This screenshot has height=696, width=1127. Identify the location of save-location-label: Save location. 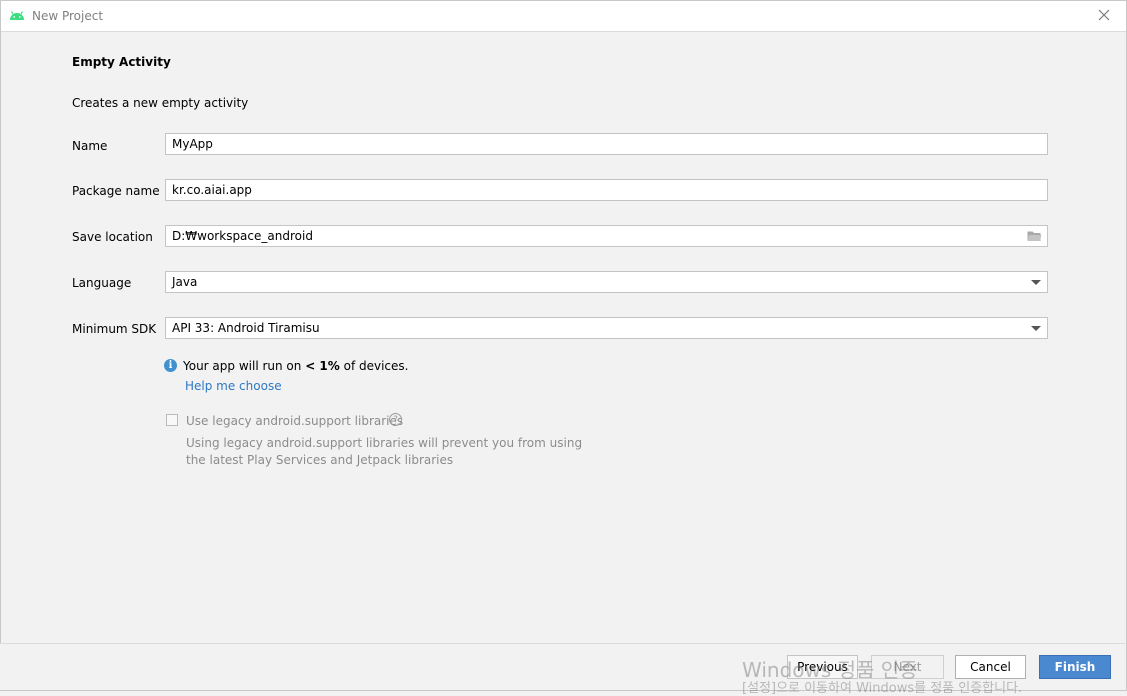
(112, 237).